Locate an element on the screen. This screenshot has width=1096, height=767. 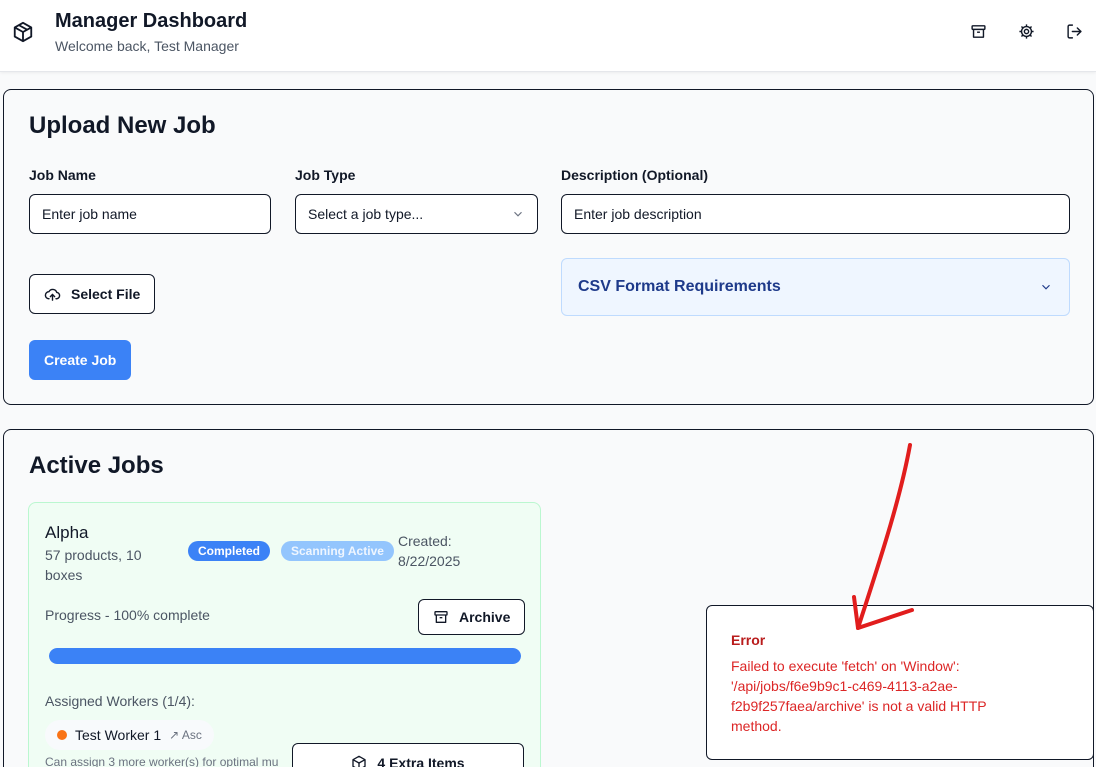
extra-items-button: 4 Extra Items is located at coordinates (408, 755).